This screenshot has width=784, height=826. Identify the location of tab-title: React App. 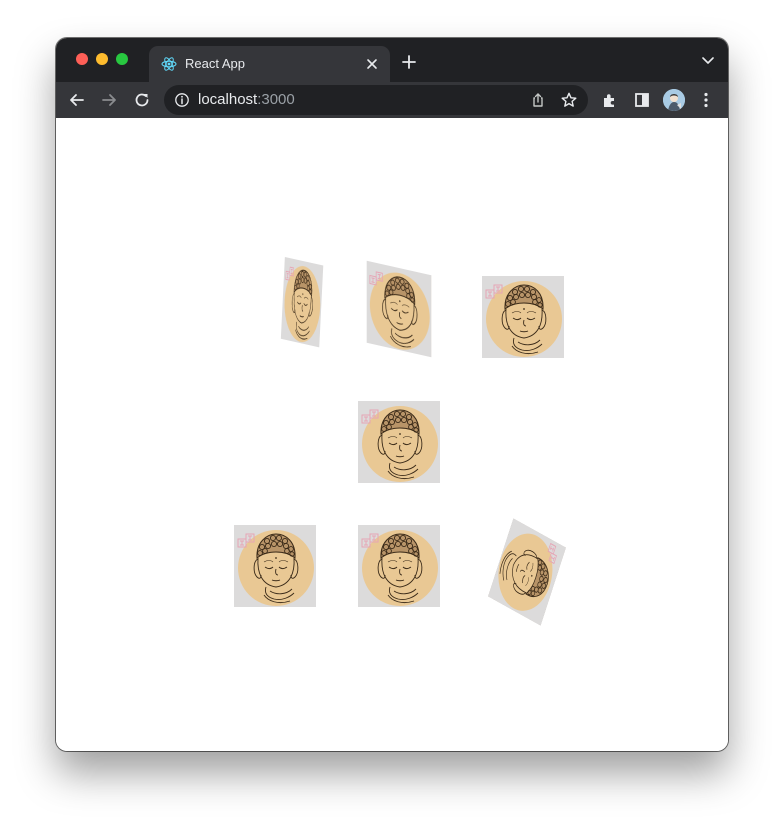
(215, 63).